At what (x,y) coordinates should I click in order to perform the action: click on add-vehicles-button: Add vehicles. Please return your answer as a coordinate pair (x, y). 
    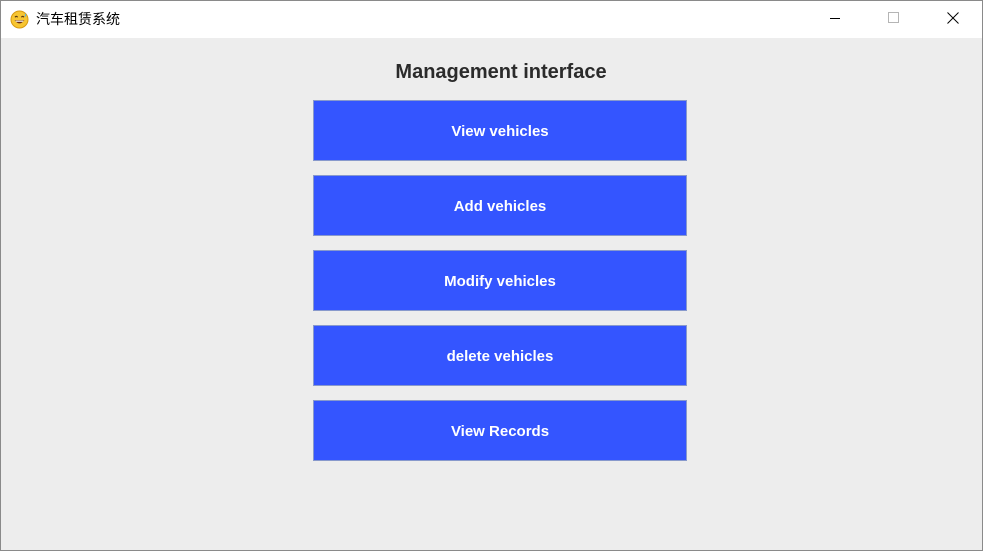
    Looking at the image, I should click on (500, 205).